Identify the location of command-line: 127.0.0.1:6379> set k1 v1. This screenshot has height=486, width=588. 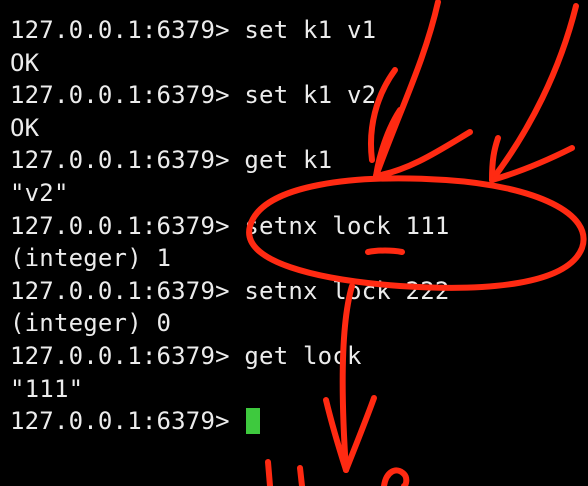
(230, 30).